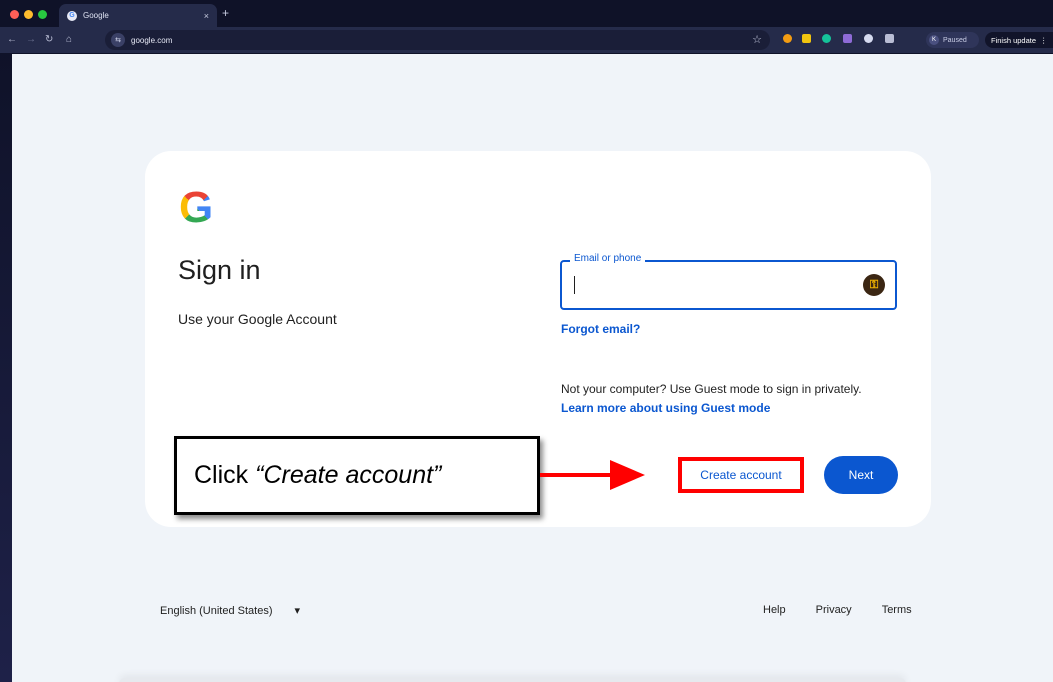 This screenshot has height=682, width=1053. What do you see at coordinates (12, 39) in the screenshot?
I see `back-arrow-icon: ←` at bounding box center [12, 39].